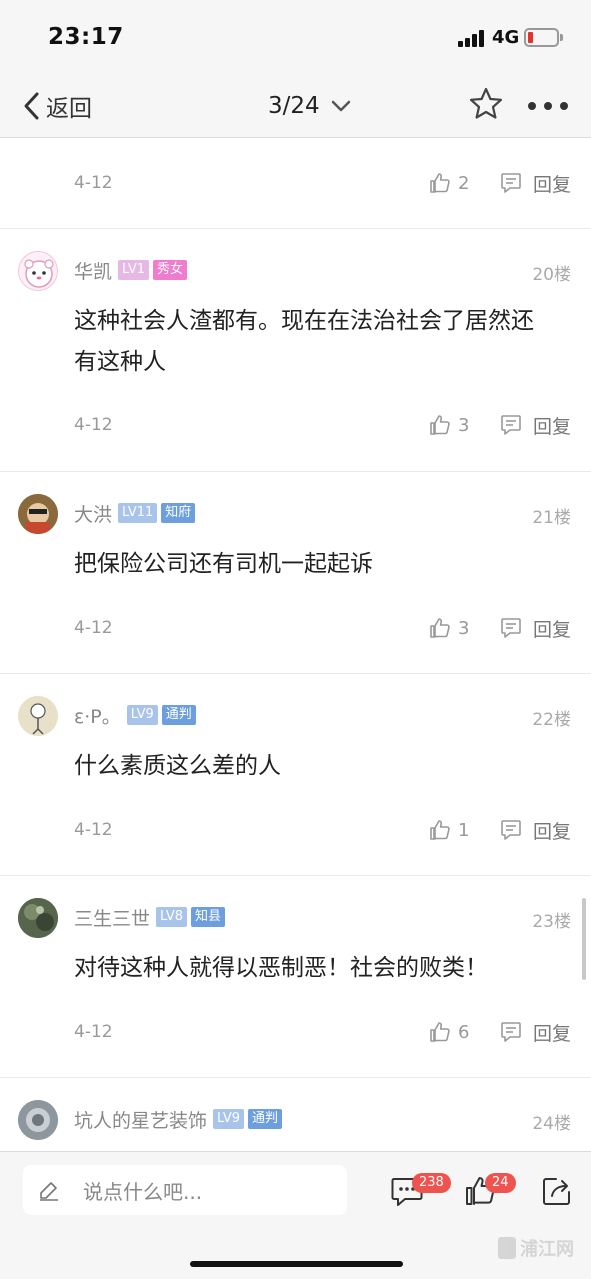 This screenshot has height=1279, width=591. What do you see at coordinates (97, 715) in the screenshot?
I see `username: ε·P。` at bounding box center [97, 715].